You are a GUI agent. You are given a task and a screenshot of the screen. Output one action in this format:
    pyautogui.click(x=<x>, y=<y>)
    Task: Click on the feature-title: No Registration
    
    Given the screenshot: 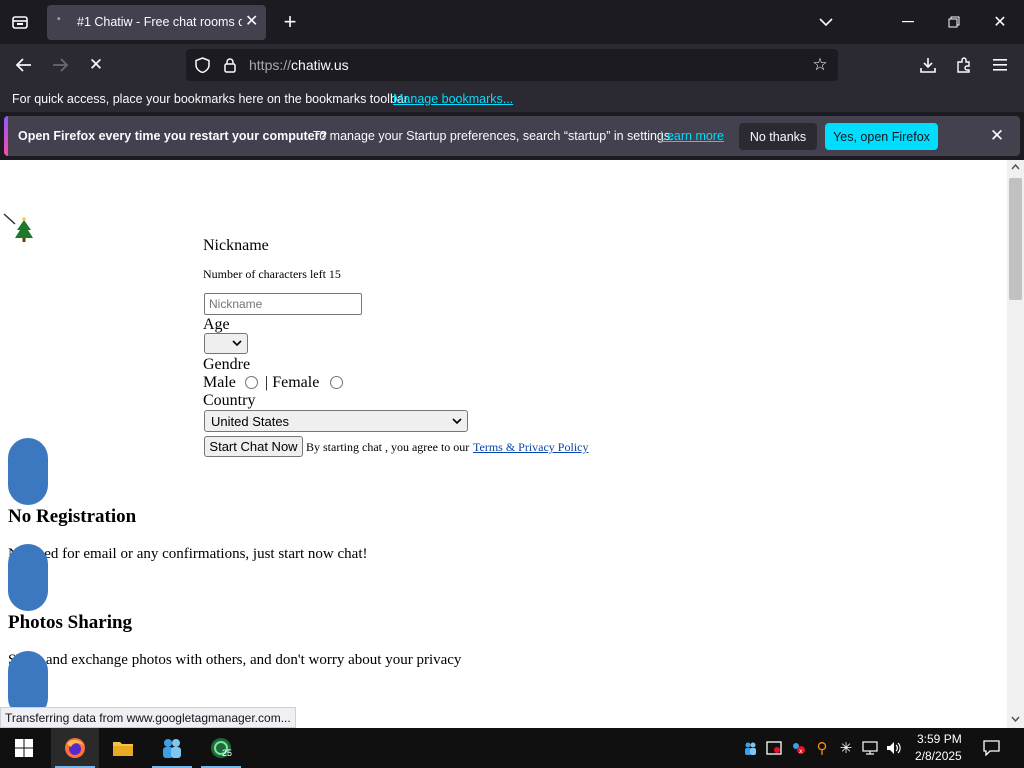 What is the action you would take?
    pyautogui.click(x=72, y=516)
    